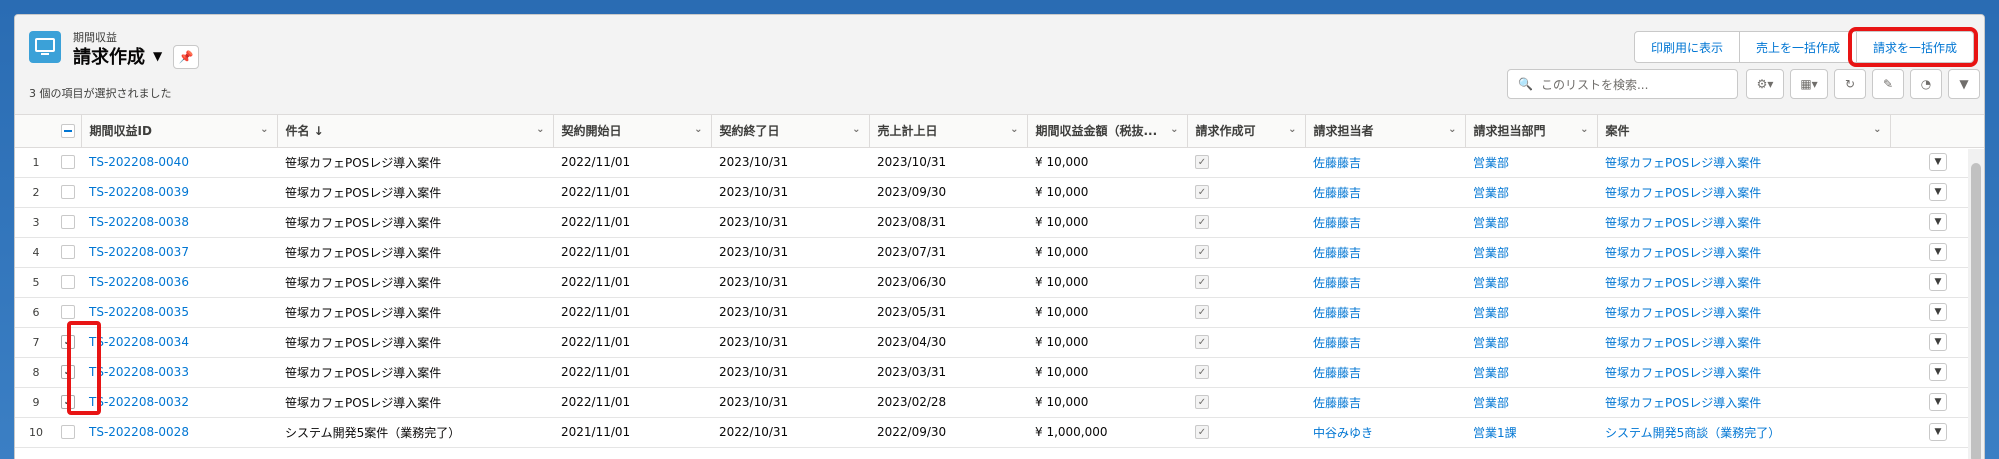 The image size is (1999, 459). What do you see at coordinates (179, 222) in the screenshot?
I see `record-id-link: TS-202208-0038` at bounding box center [179, 222].